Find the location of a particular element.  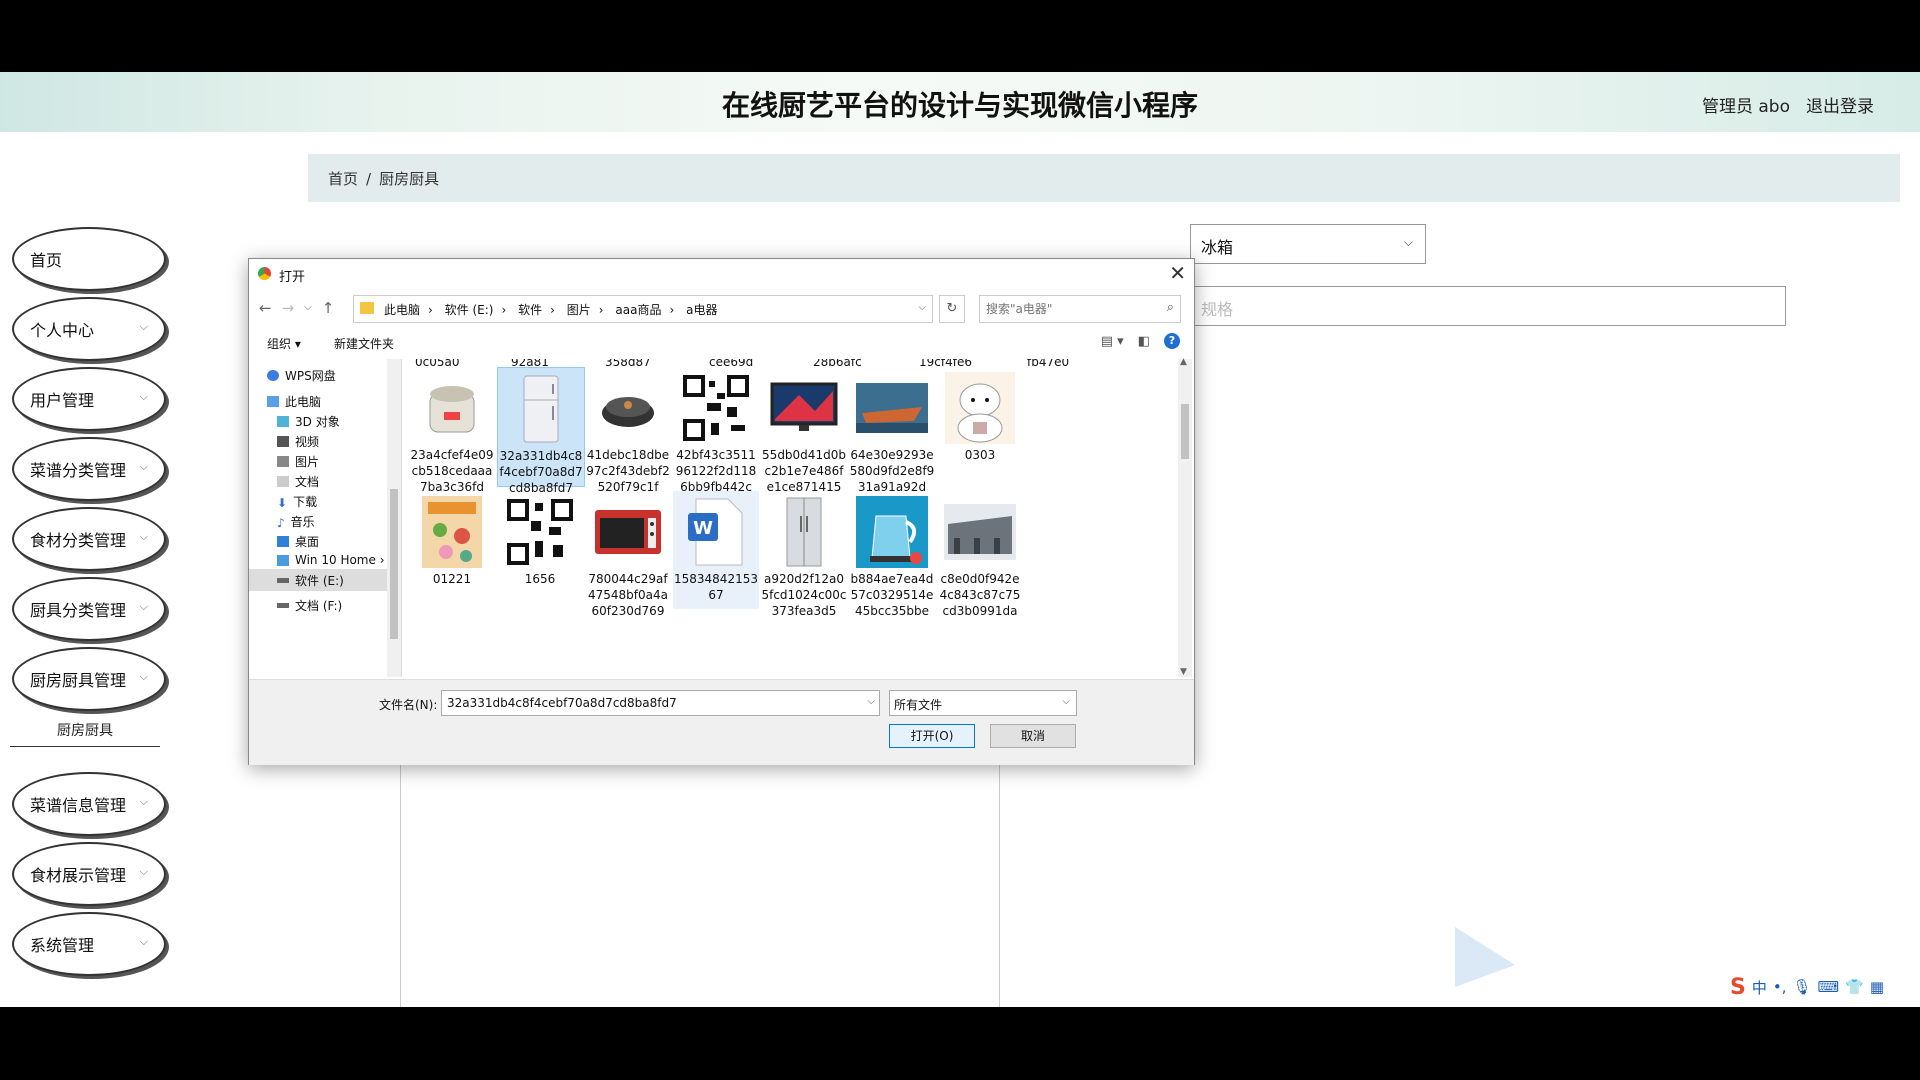

toolbox-icon: ▦ is located at coordinates (1877, 987).